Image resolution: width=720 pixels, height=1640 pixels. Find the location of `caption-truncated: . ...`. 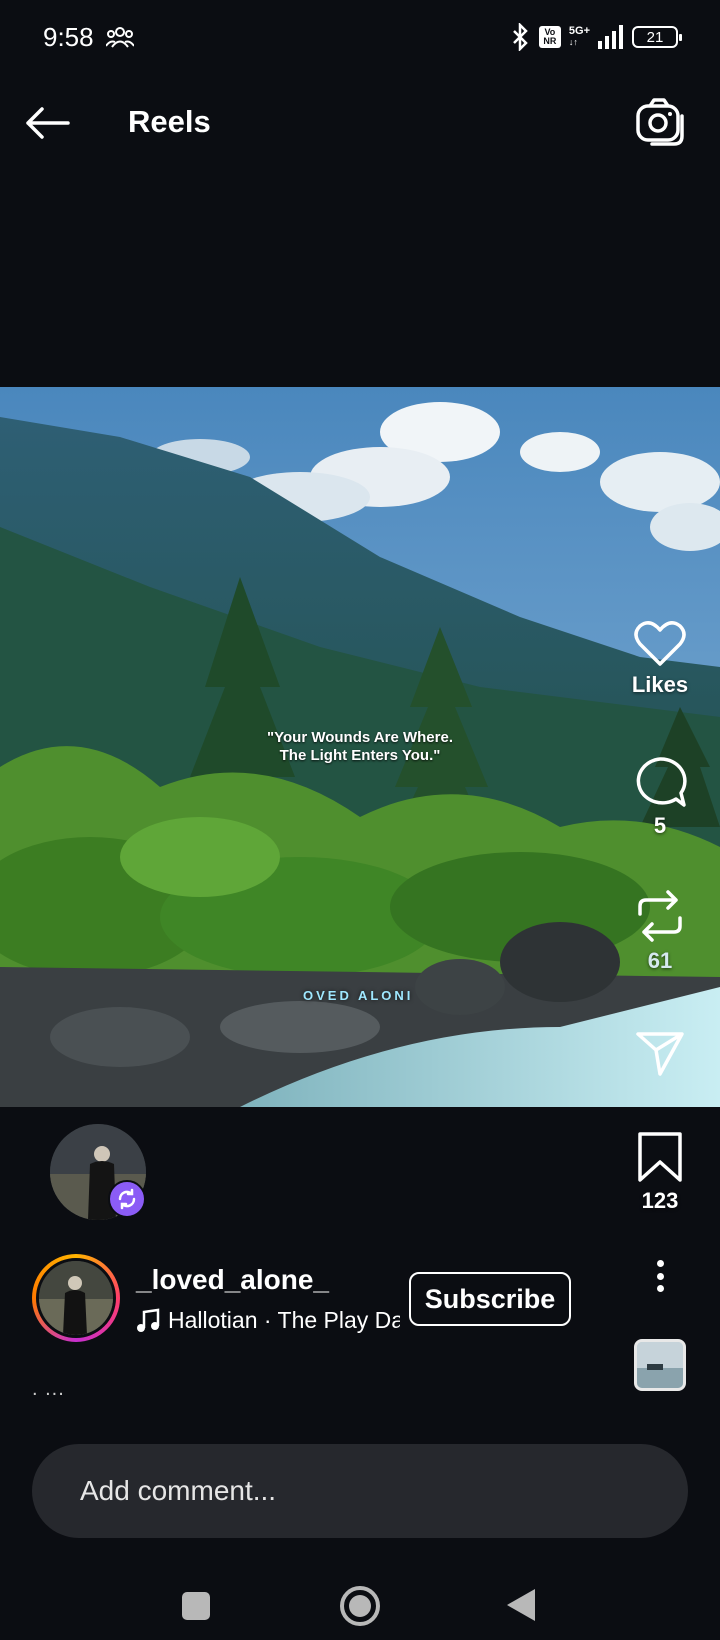

caption-truncated: . ... is located at coordinates (48, 1389).